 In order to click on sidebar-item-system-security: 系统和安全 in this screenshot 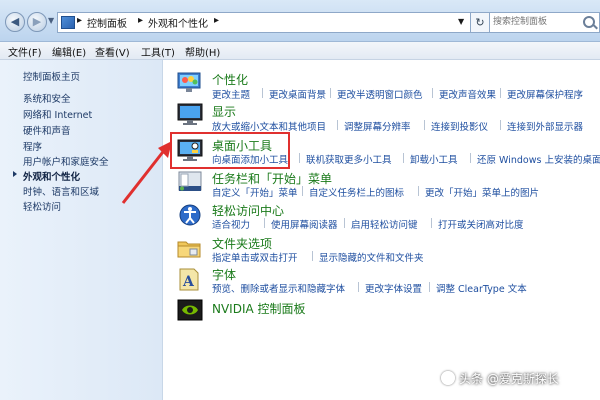, I will do `click(47, 98)`.